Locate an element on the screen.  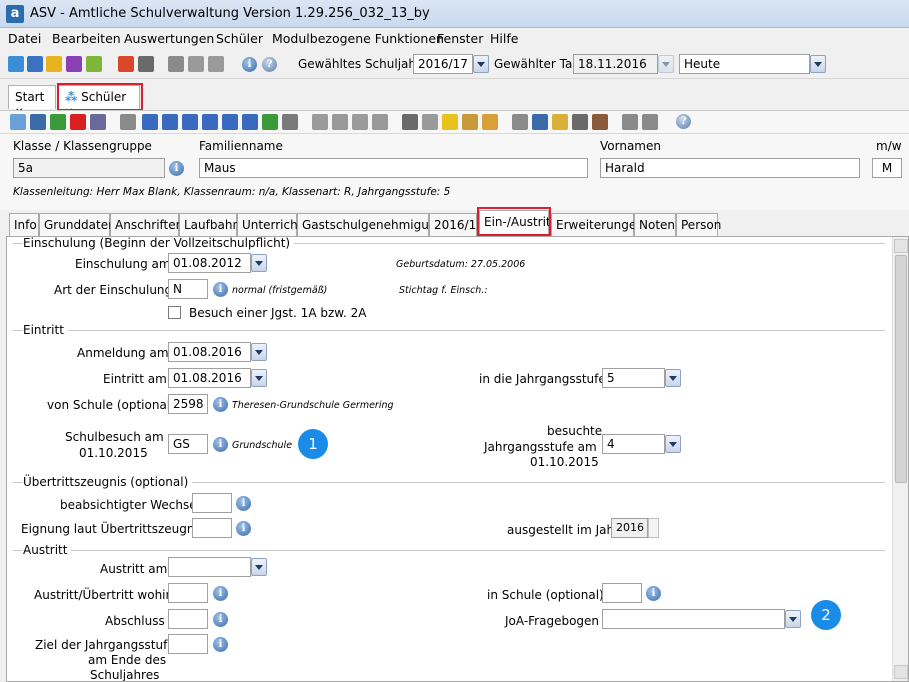
tab-2016-17: 2016/17 is located at coordinates (456, 224).